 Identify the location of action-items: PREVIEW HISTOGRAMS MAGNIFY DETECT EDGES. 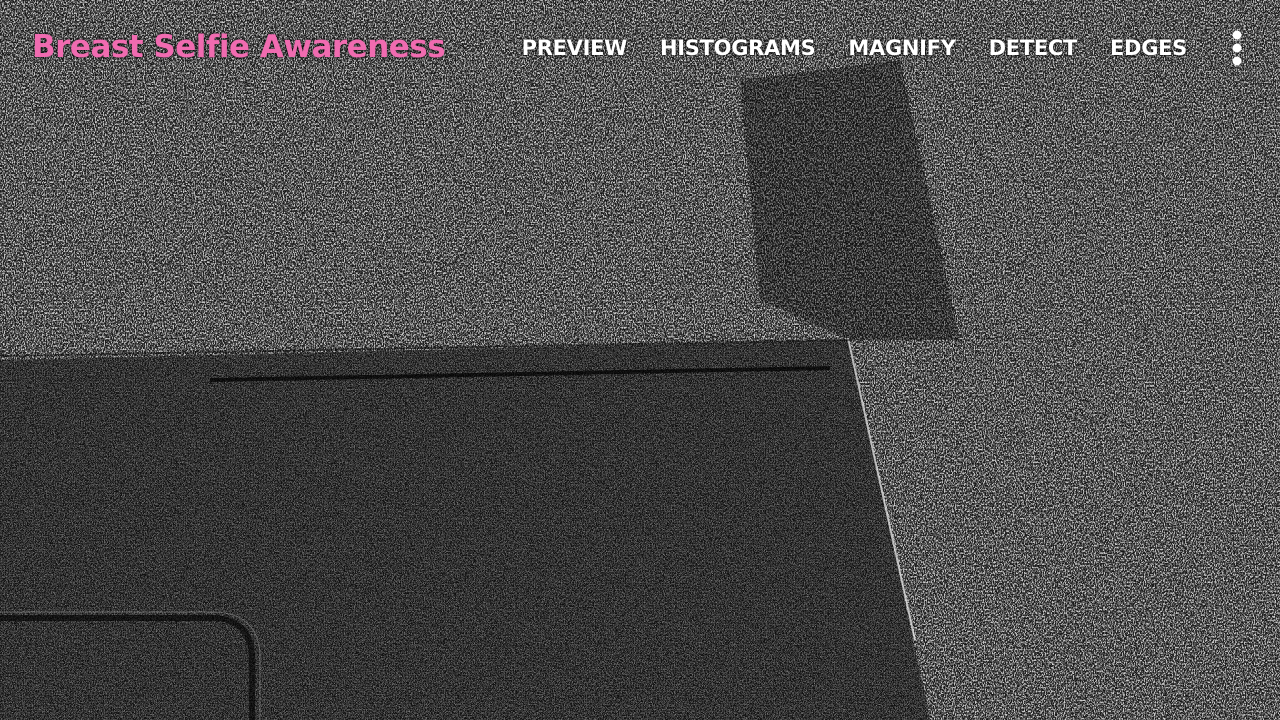
(901, 48).